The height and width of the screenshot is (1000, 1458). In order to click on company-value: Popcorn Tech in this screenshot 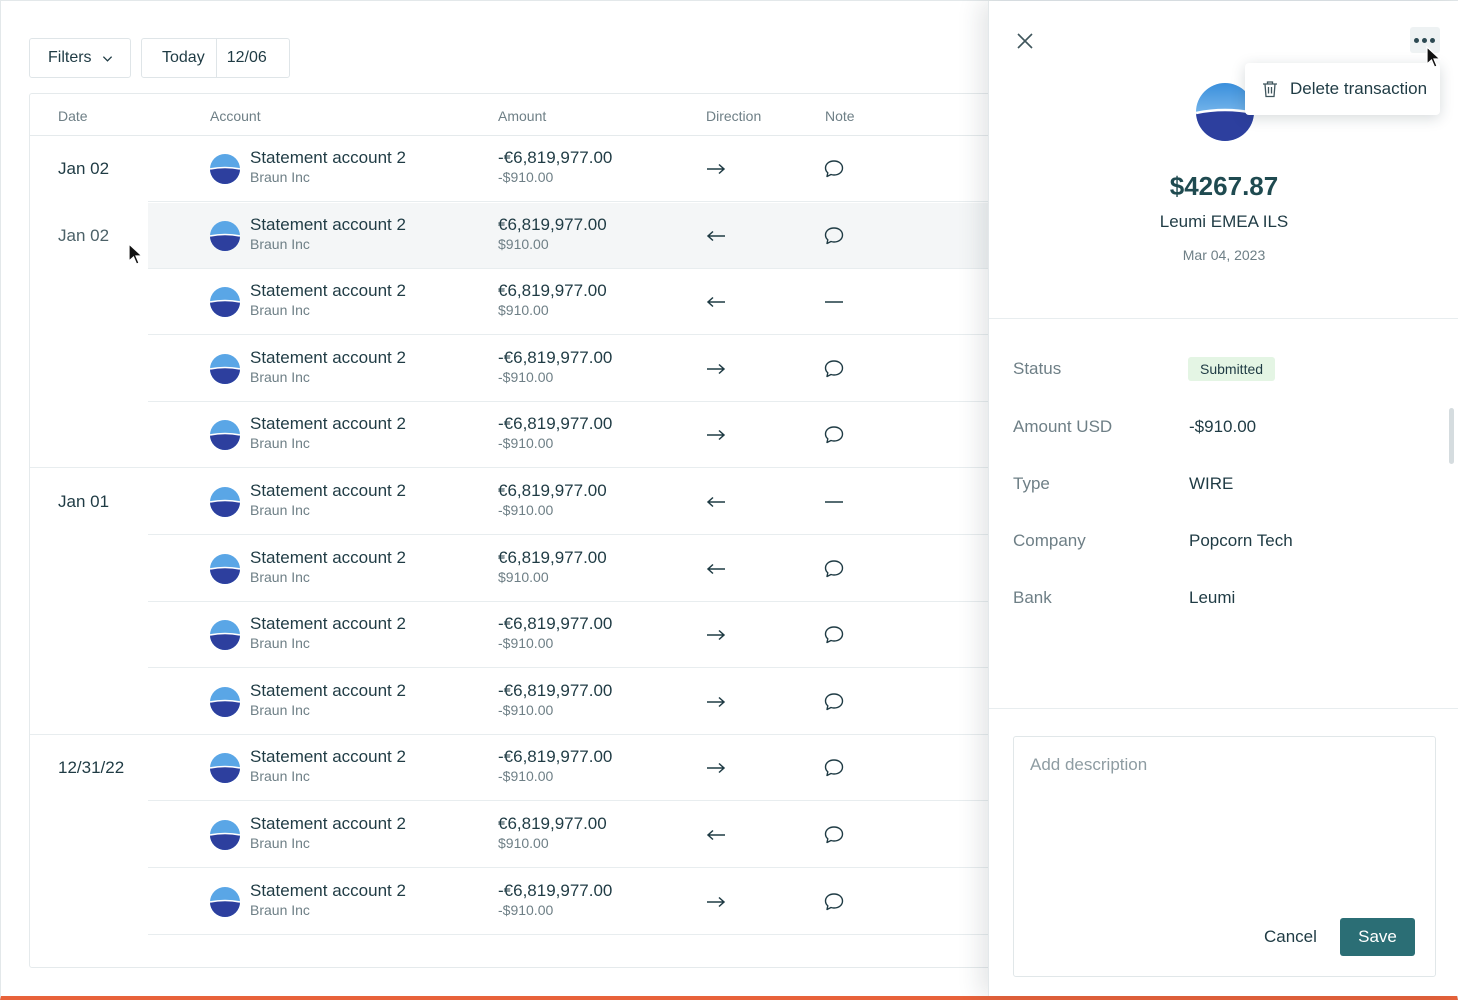, I will do `click(1241, 540)`.